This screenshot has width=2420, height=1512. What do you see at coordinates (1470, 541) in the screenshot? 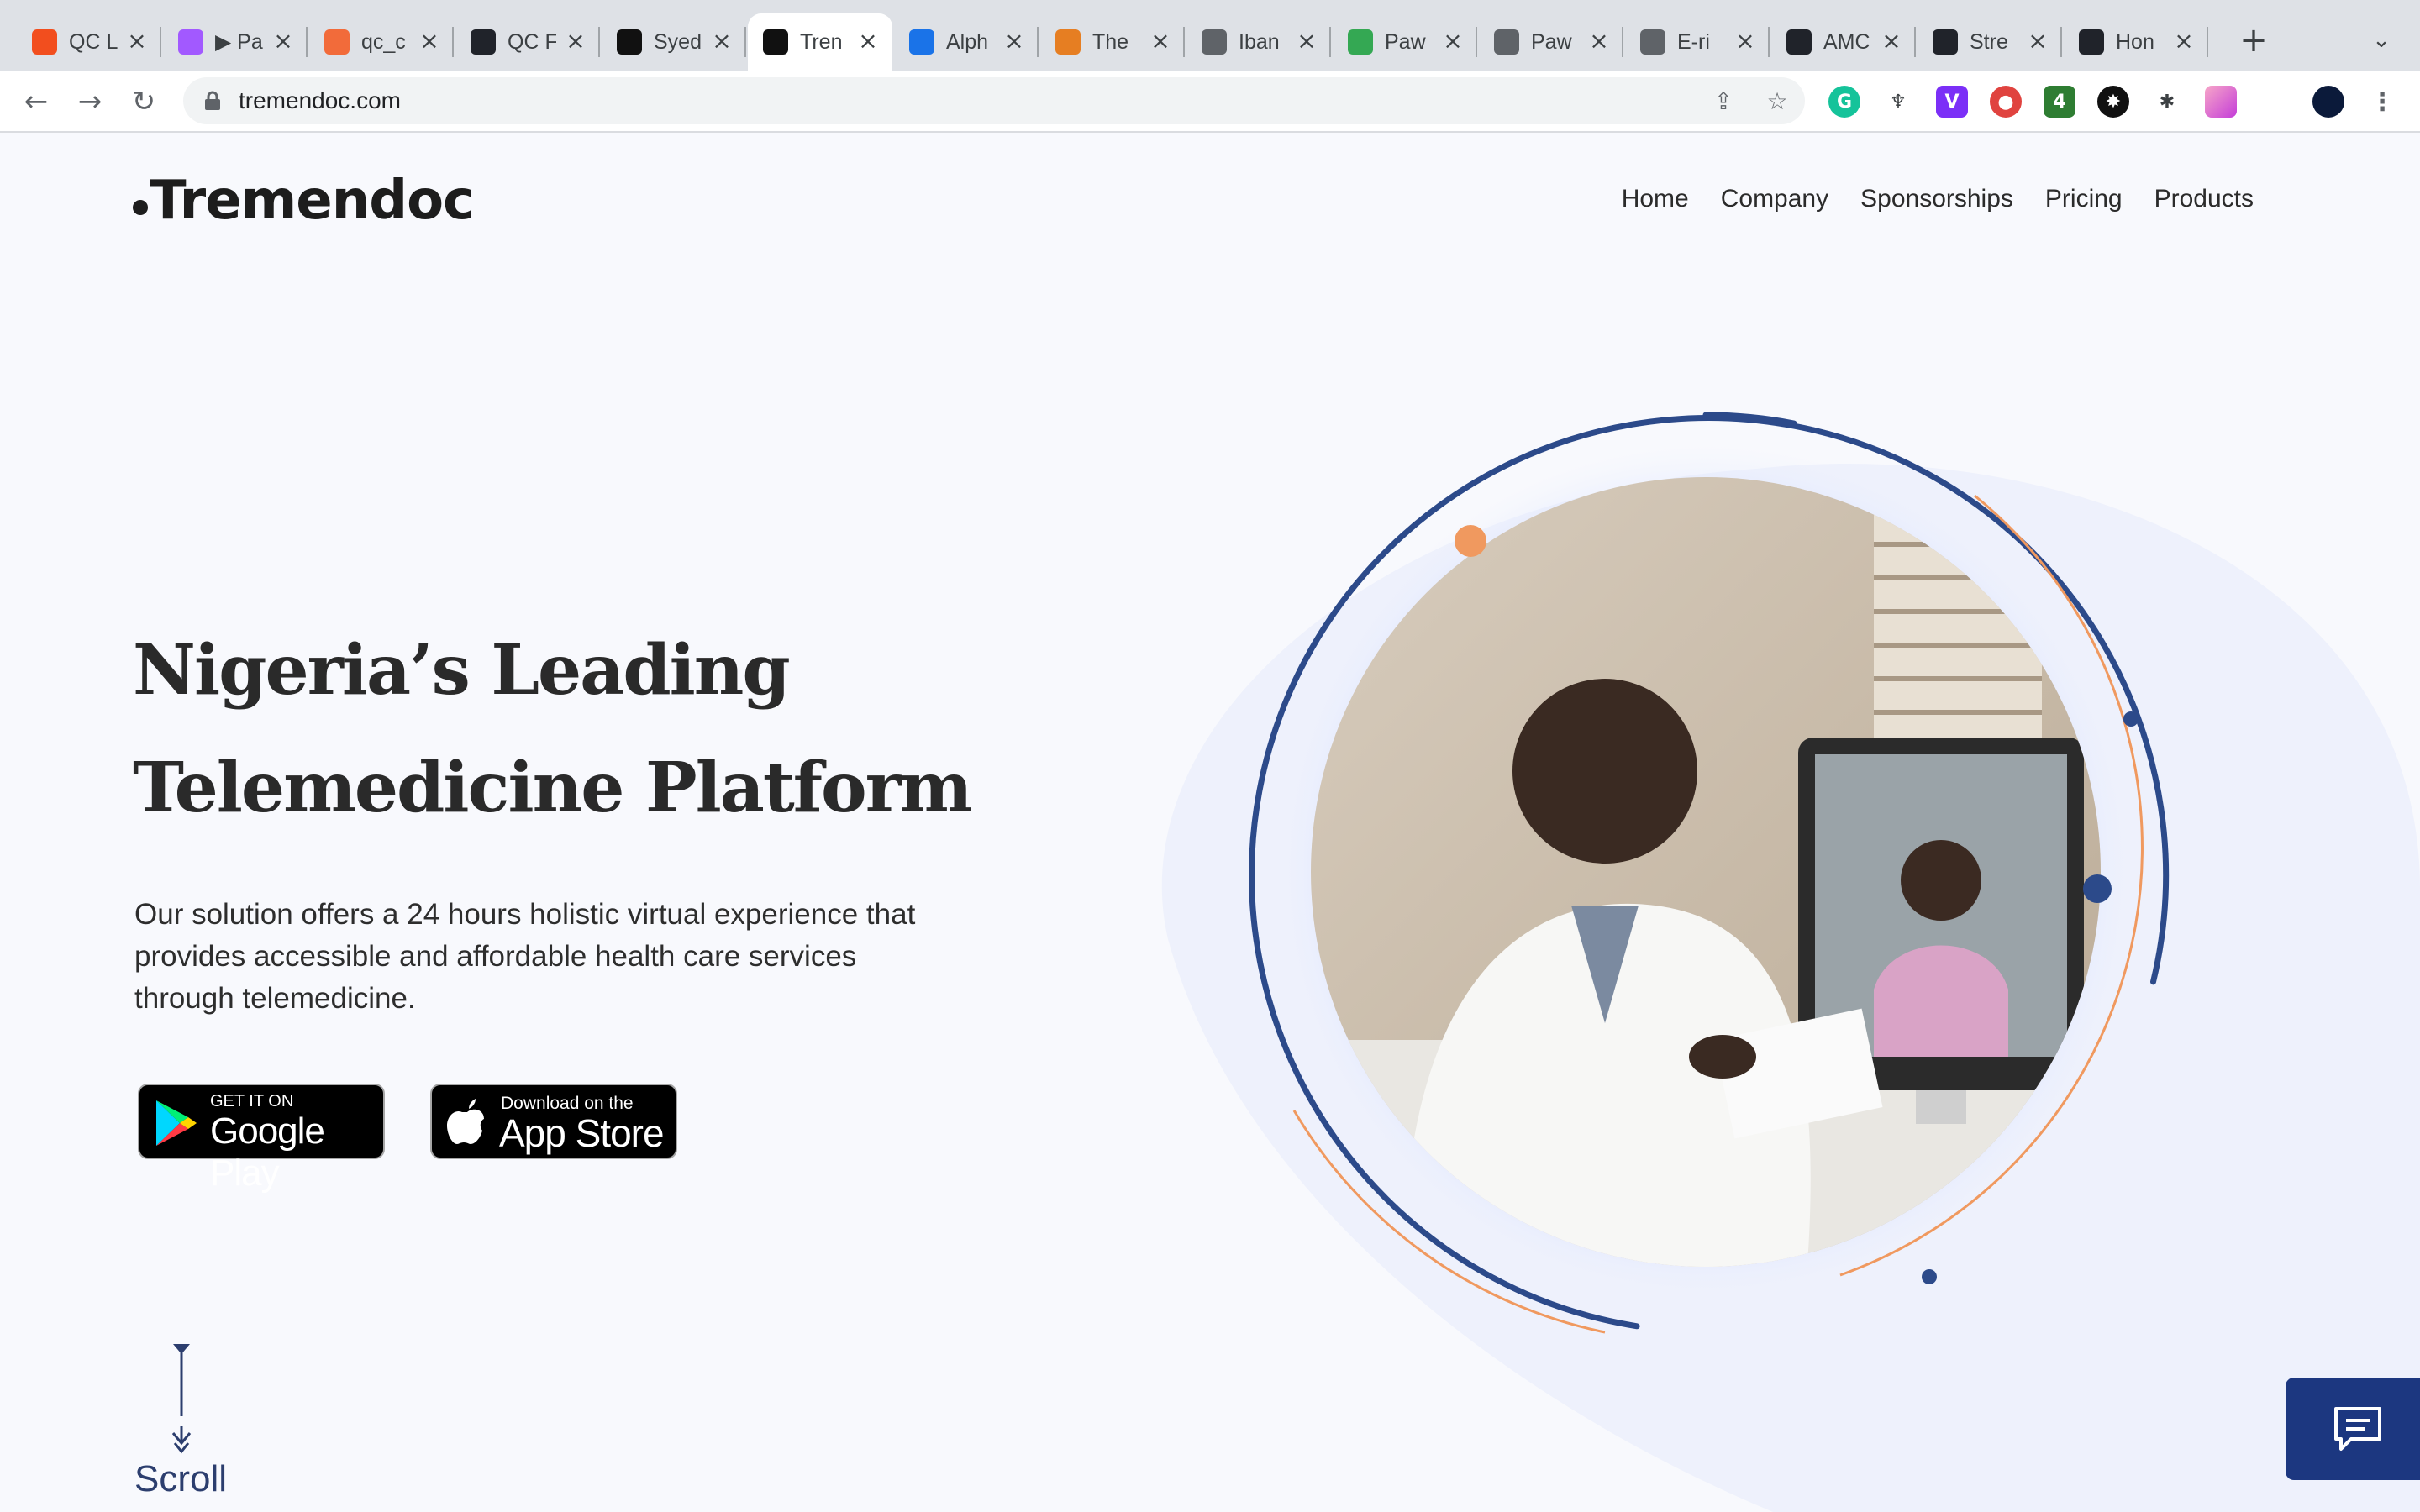
I see `orange-dot` at bounding box center [1470, 541].